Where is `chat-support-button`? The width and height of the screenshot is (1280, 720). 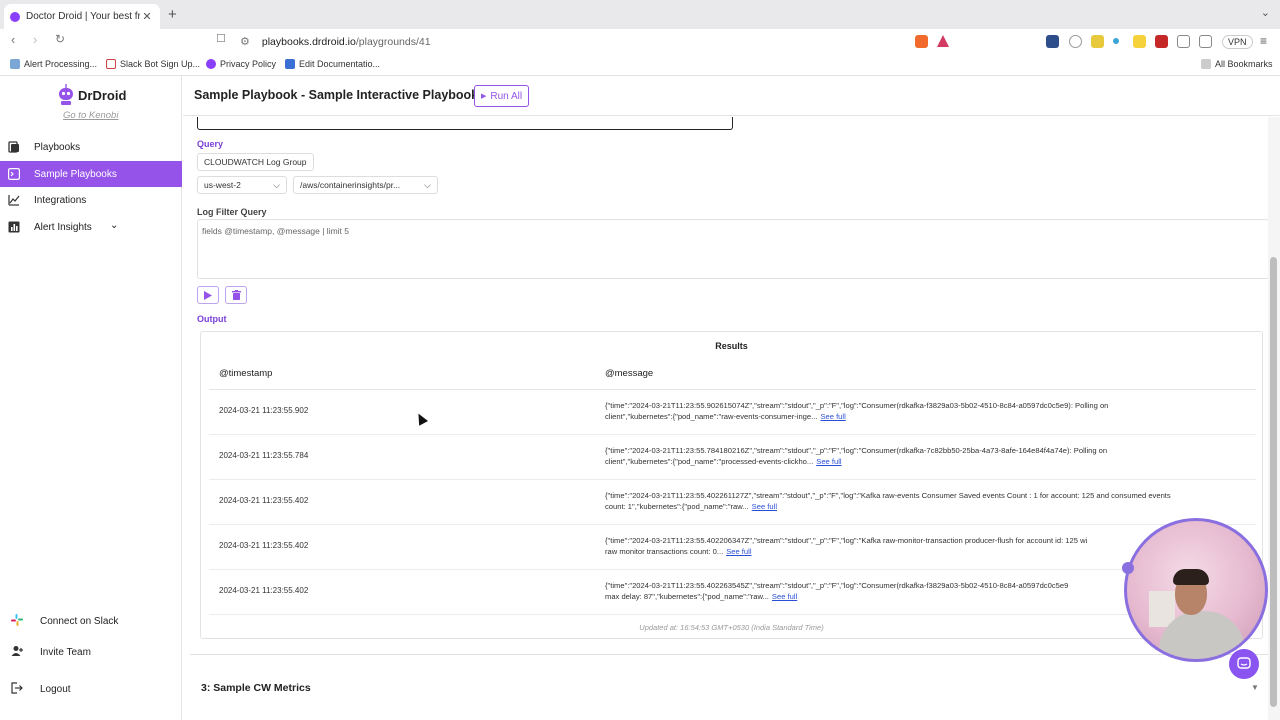 chat-support-button is located at coordinates (1244, 664).